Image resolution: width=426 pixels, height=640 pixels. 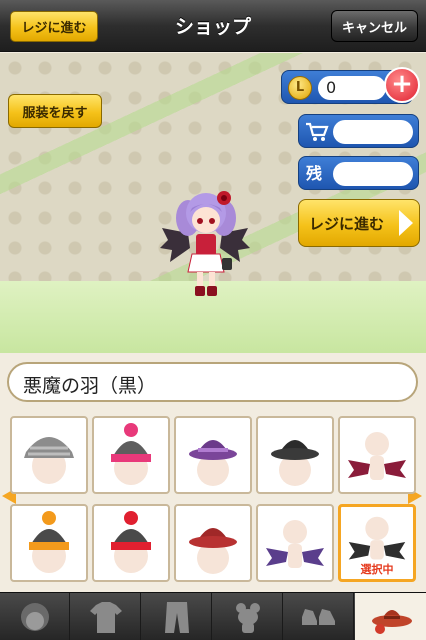 I want to click on shoes-icon, so click(x=318, y=617).